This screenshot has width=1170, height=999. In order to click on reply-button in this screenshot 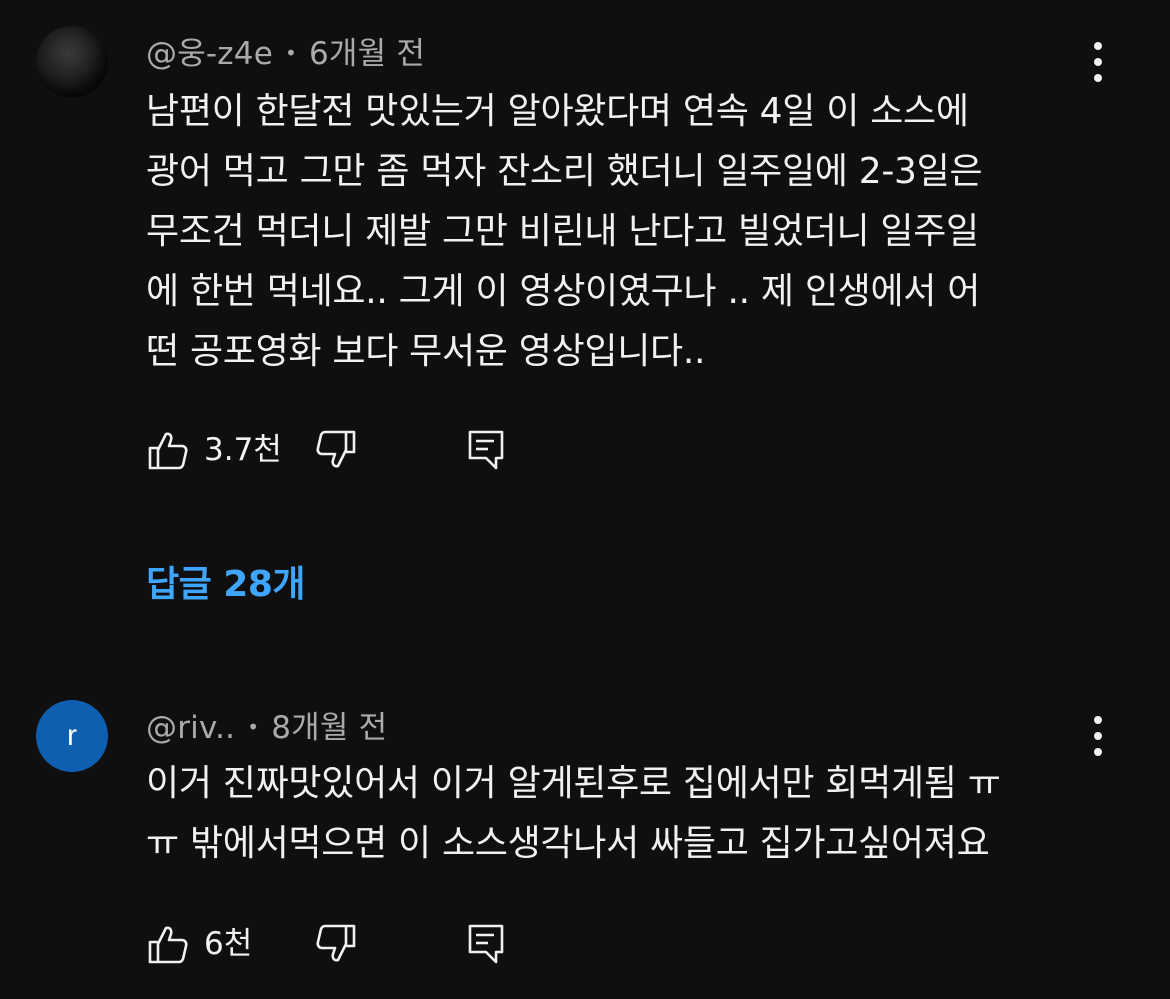, I will do `click(486, 944)`.